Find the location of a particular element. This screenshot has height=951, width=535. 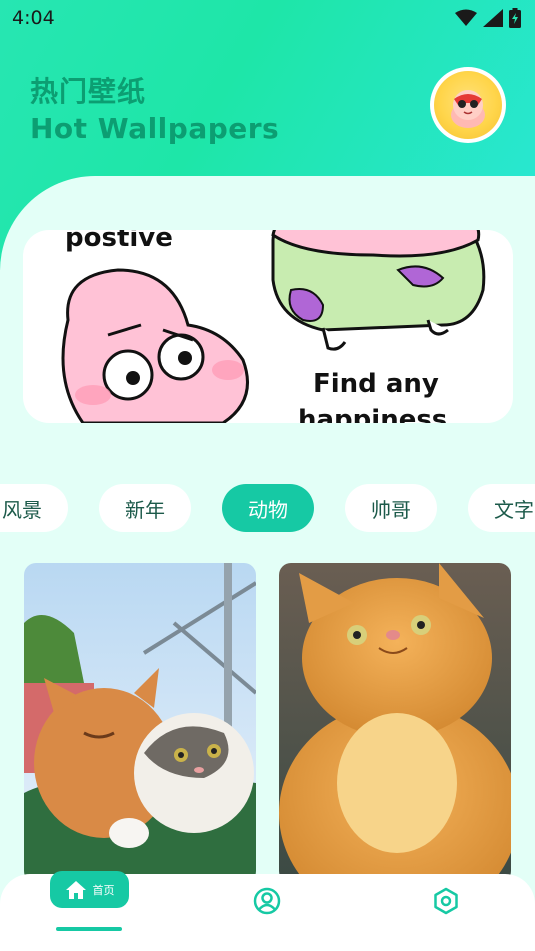

tab-text: 文字 is located at coordinates (501, 508).